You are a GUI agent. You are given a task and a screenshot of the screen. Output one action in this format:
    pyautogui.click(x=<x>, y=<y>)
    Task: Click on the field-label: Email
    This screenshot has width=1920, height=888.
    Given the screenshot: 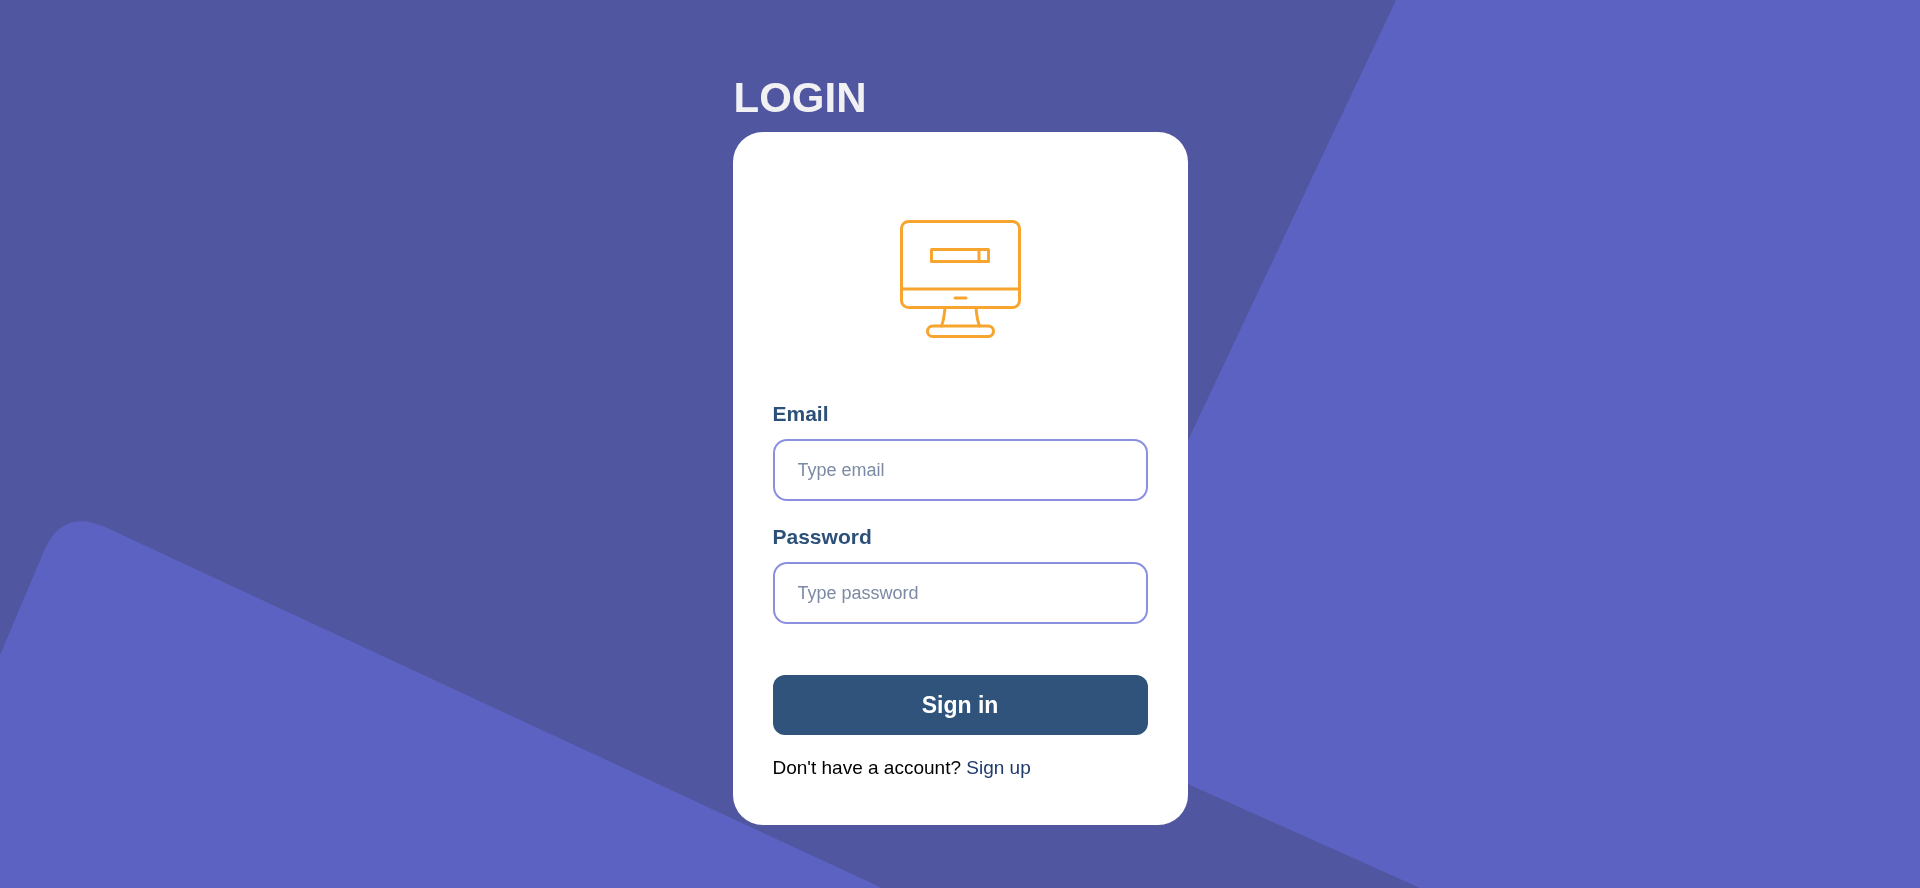 What is the action you would take?
    pyautogui.click(x=800, y=414)
    